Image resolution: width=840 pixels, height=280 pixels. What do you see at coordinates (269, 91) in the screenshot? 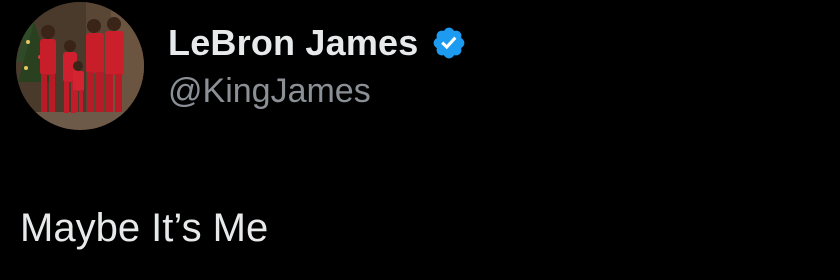
I see `author-handle: @KingJames` at bounding box center [269, 91].